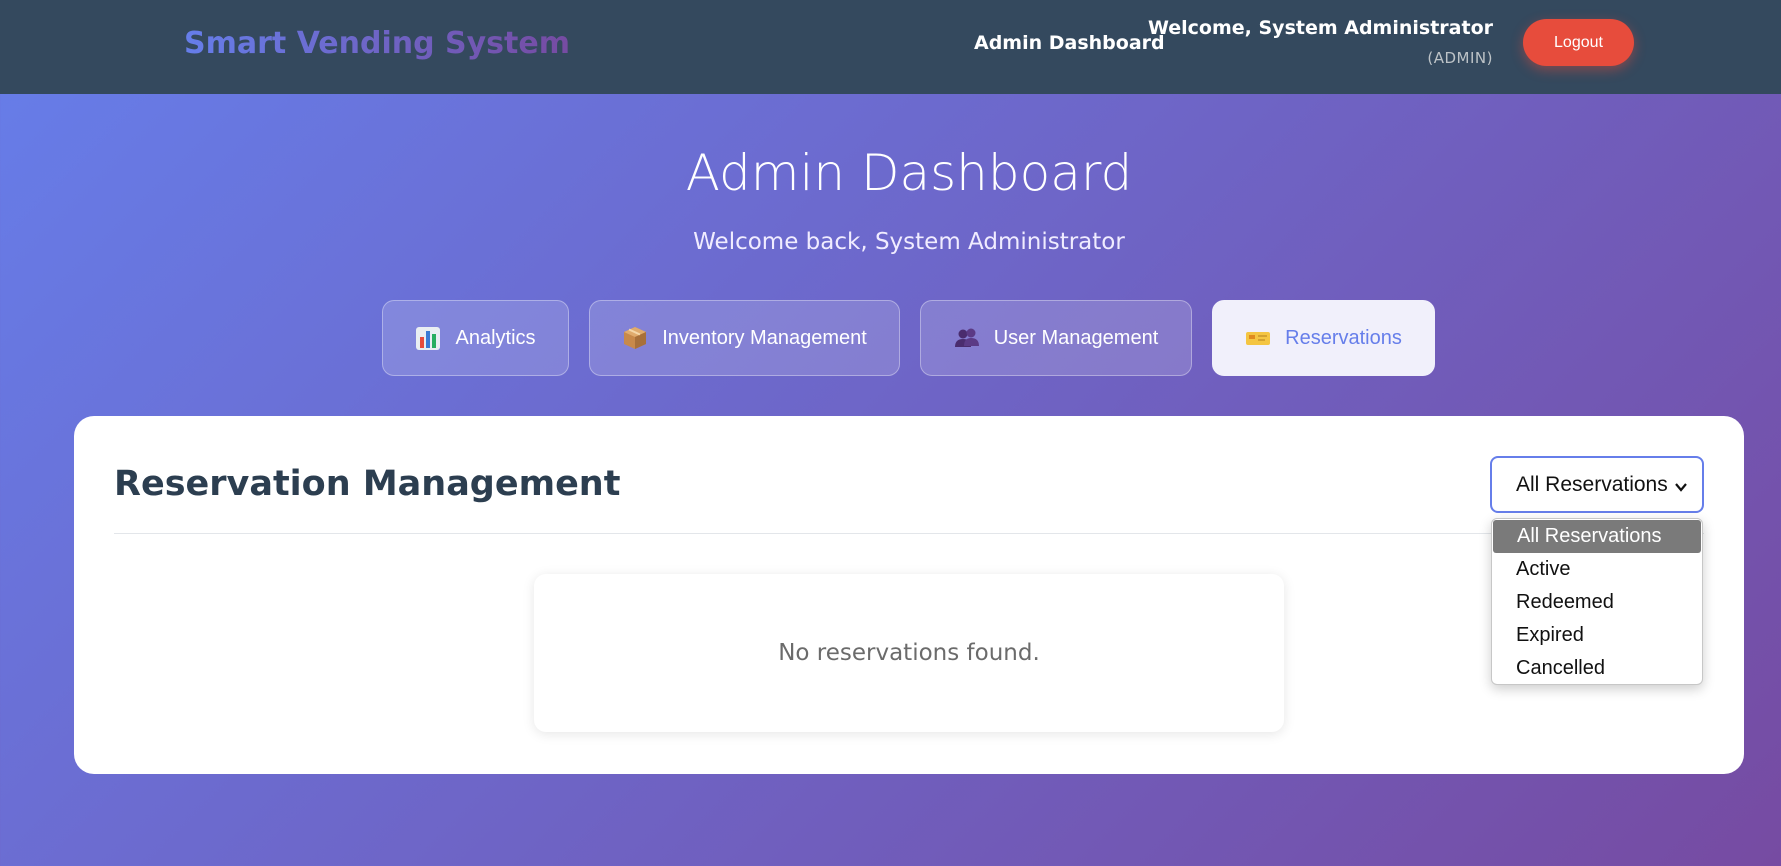 Image resolution: width=1781 pixels, height=866 pixels. What do you see at coordinates (367, 484) in the screenshot?
I see `section-title: Reservation Management` at bounding box center [367, 484].